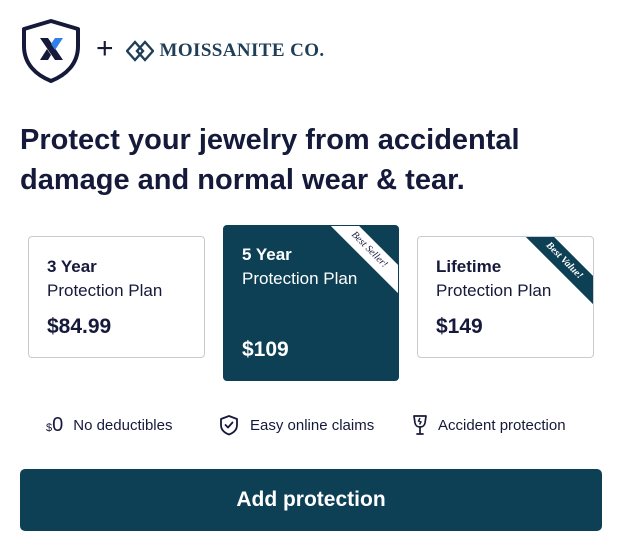 The width and height of the screenshot is (622, 548). I want to click on ribbon-label: Best Value!, so click(557, 273).